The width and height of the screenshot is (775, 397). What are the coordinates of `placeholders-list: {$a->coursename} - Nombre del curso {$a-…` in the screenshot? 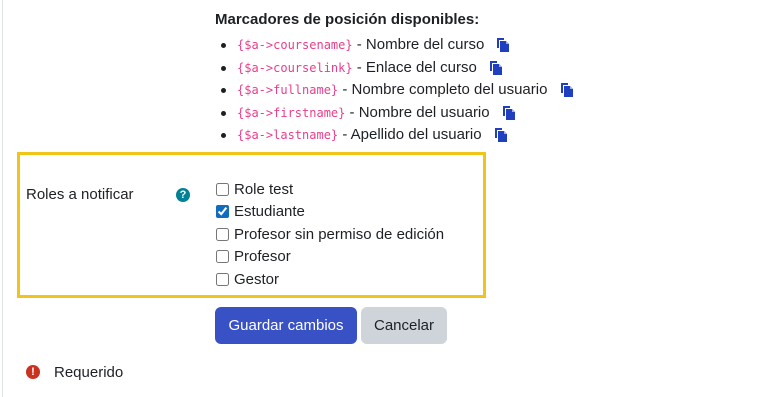 It's located at (394, 90).